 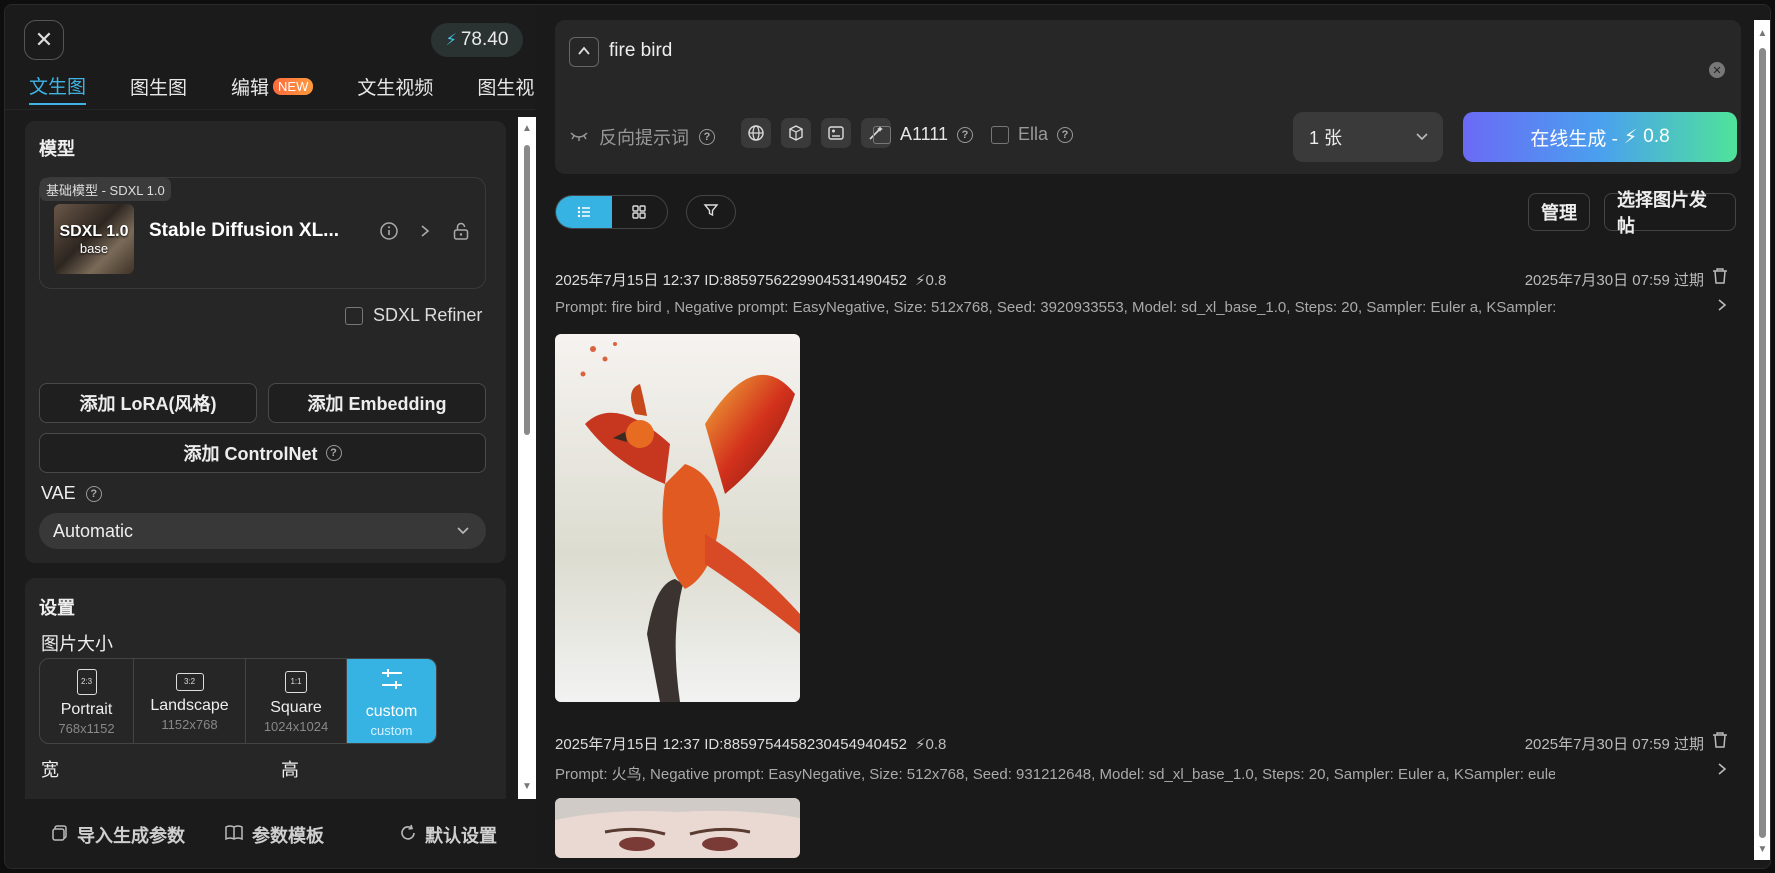 I want to click on tab-text-to-image: 文生图, so click(x=58, y=86).